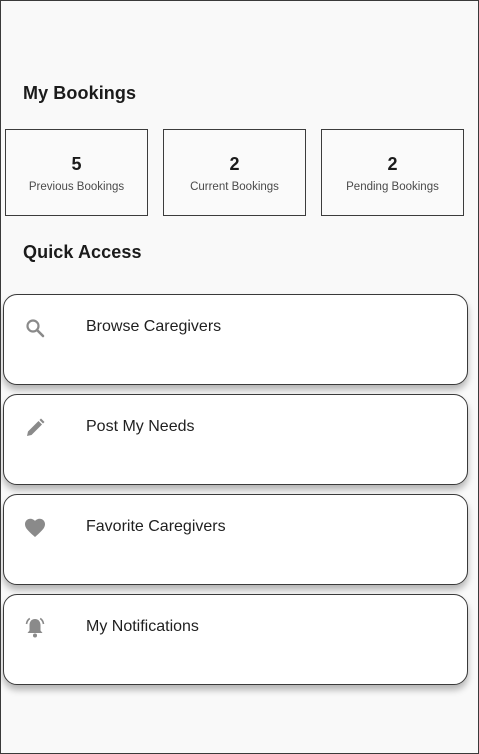 The height and width of the screenshot is (754, 479). I want to click on post-my-needs-label: Post My Needs, so click(140, 426).